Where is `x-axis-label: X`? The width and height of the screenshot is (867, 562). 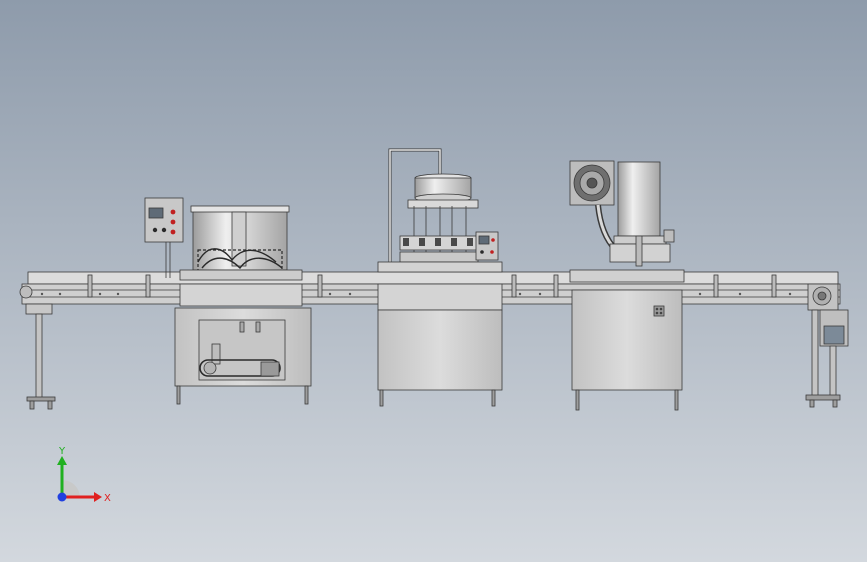
x-axis-label: X is located at coordinates (107, 498).